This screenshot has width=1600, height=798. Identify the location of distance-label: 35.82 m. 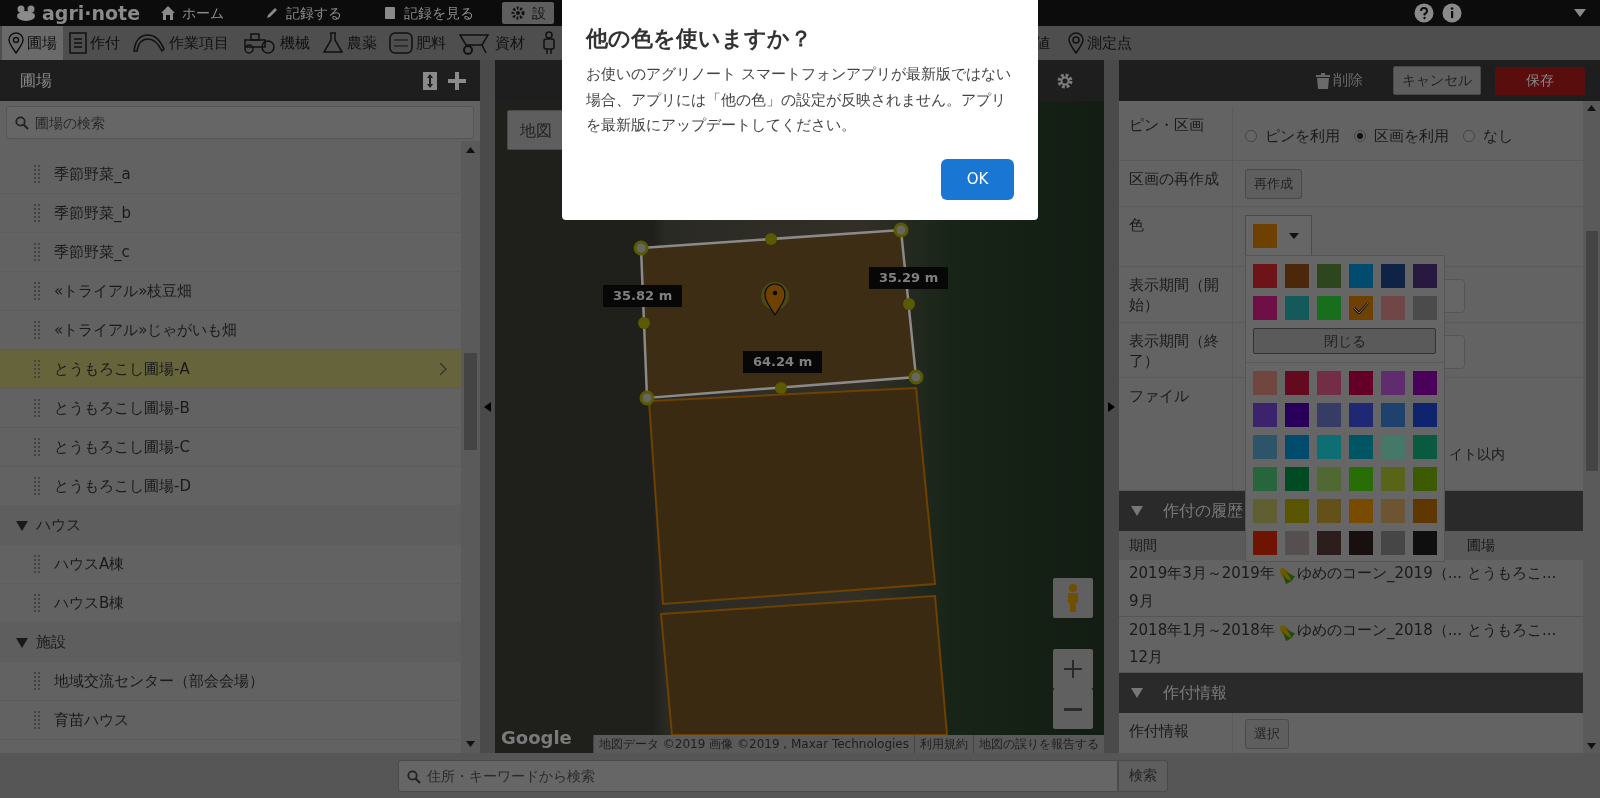
(643, 296).